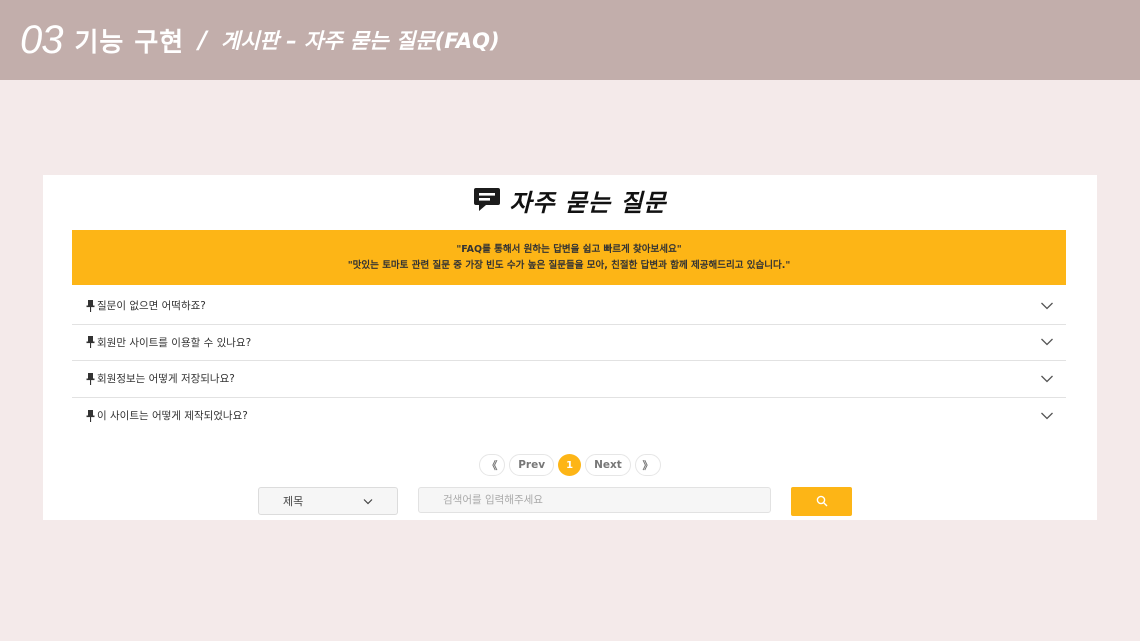 This screenshot has width=1140, height=641. I want to click on faq-item: 회원만 사이트를 이용할 수 있나요?, so click(569, 343).